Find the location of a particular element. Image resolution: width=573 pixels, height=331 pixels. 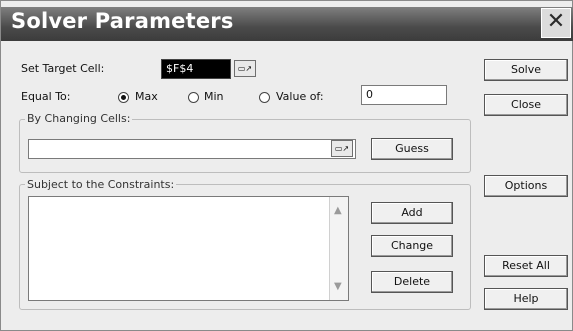

target-cell-refedit-button: ▭↗ is located at coordinates (245, 68).